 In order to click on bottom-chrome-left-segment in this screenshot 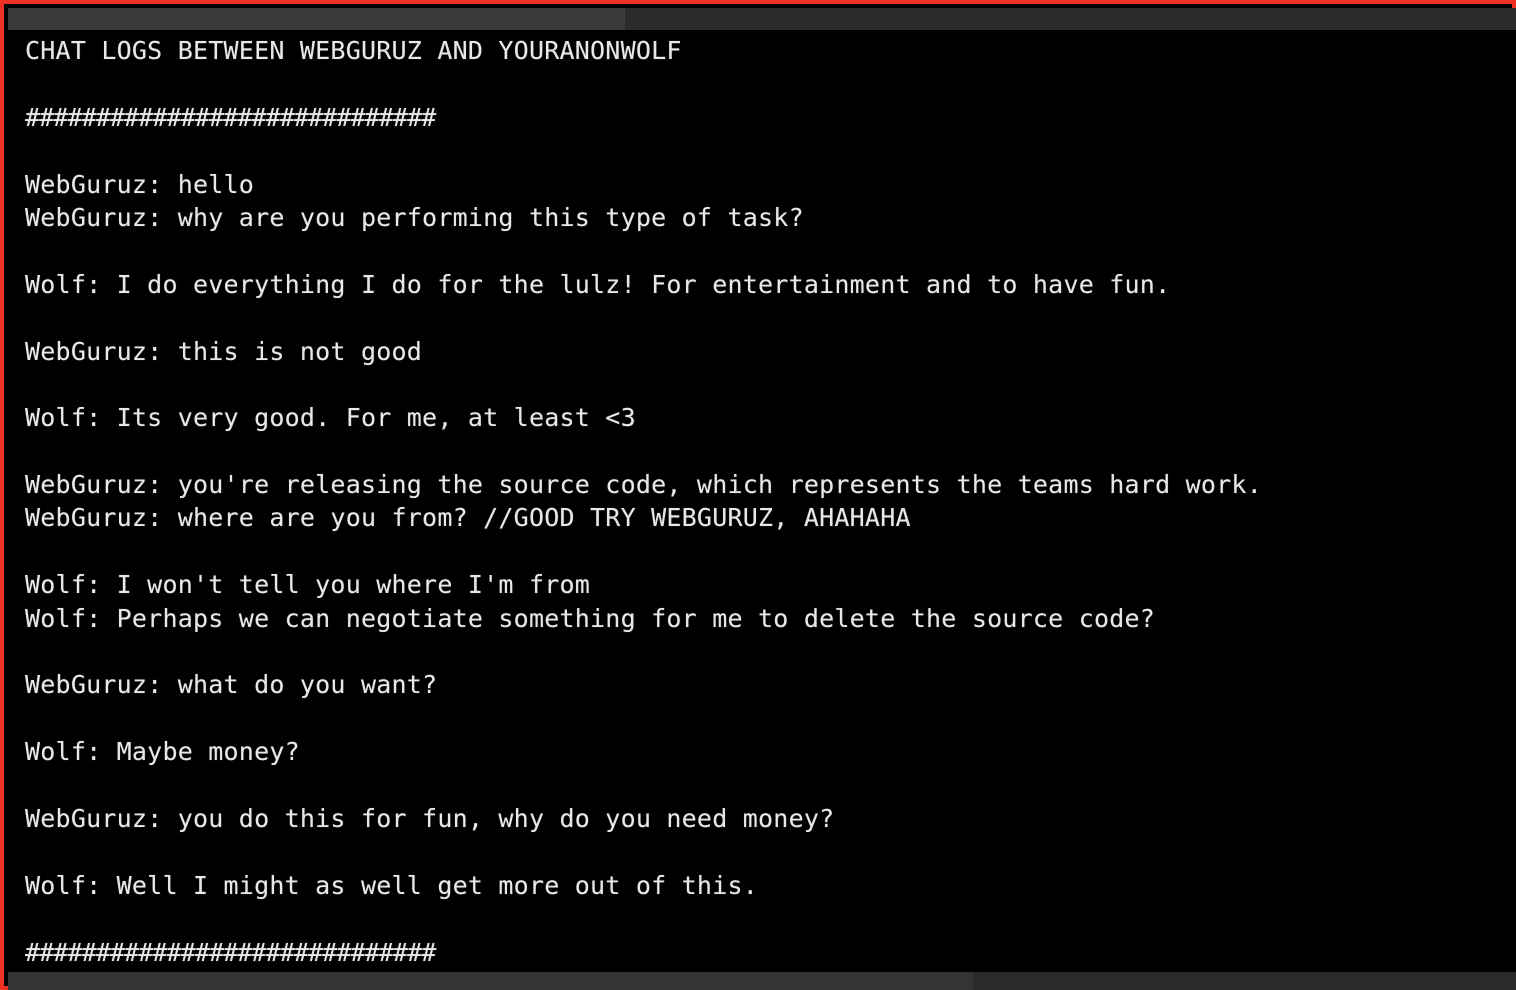, I will do `click(490, 981)`.